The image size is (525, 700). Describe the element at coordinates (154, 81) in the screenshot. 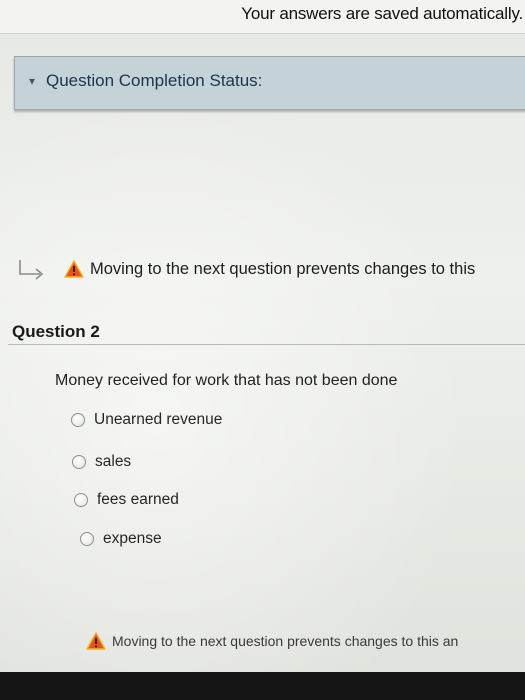

I see `completion-status-label: Question Completion Status:` at that location.